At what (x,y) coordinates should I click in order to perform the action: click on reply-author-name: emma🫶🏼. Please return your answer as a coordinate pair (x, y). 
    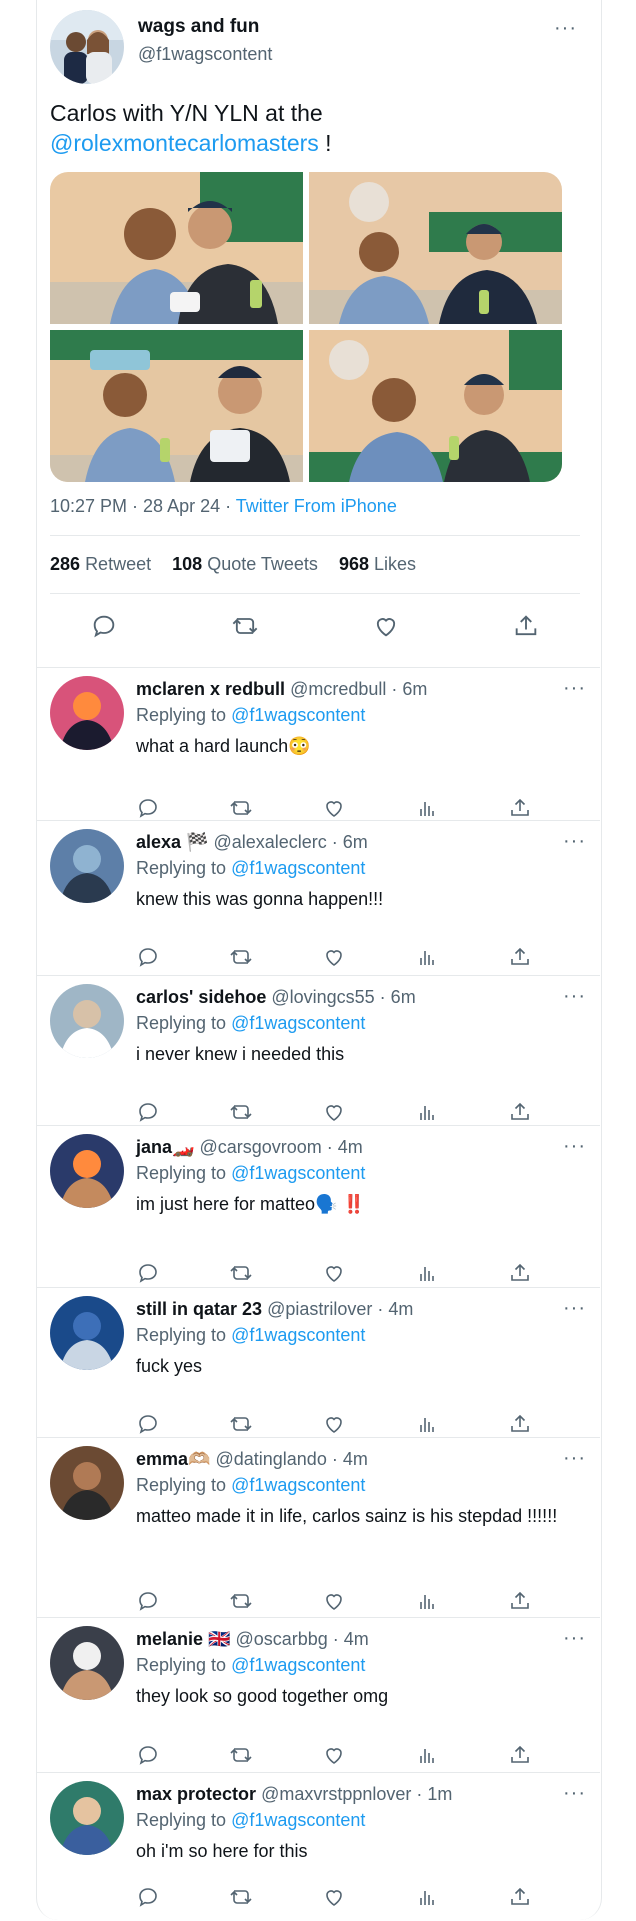
    Looking at the image, I should click on (173, 1459).